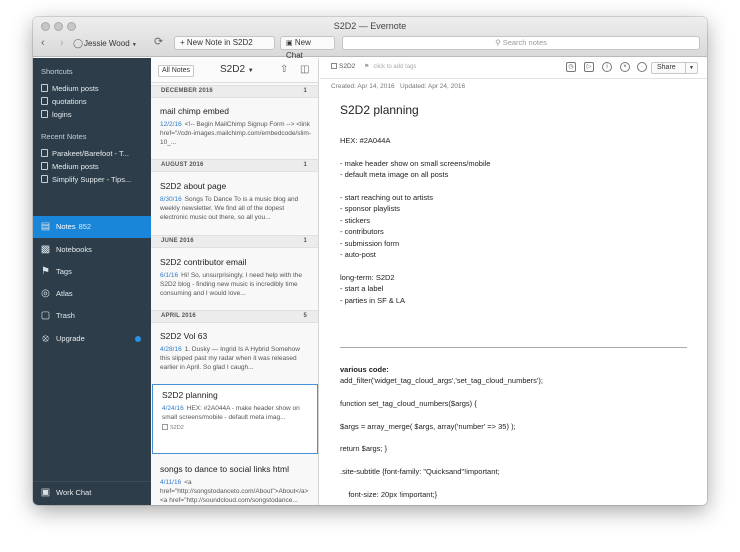 The image size is (740, 552). Describe the element at coordinates (589, 67) in the screenshot. I see `present-icon: ▷` at that location.